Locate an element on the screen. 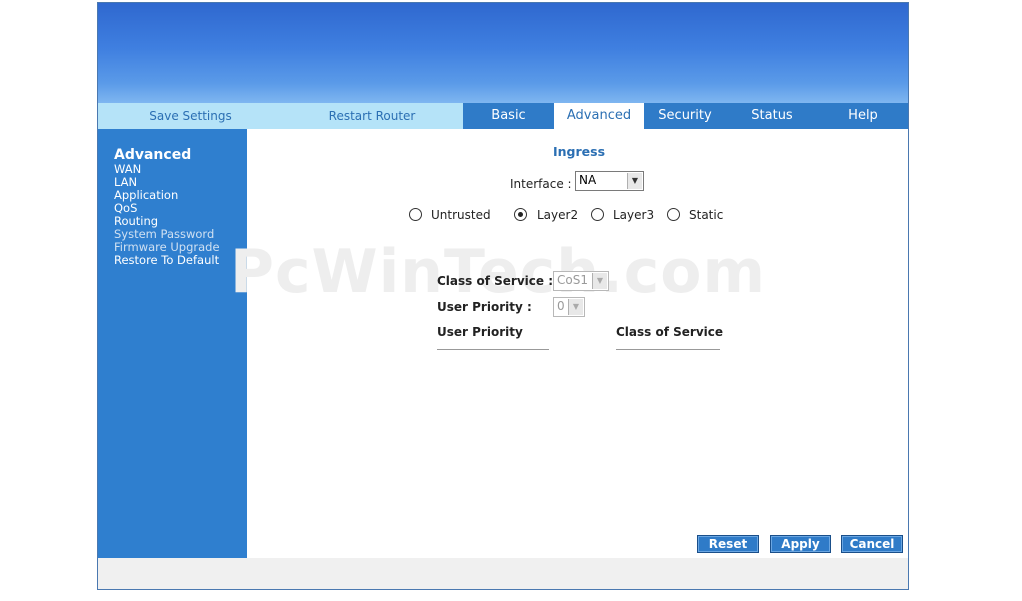 This screenshot has width=1022, height=601. watermark: PcWinTech.com is located at coordinates (498, 272).